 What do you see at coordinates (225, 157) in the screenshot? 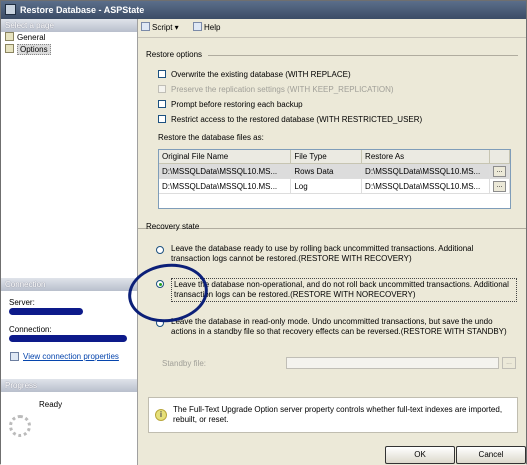
I see `column-header: Original File Name` at bounding box center [225, 157].